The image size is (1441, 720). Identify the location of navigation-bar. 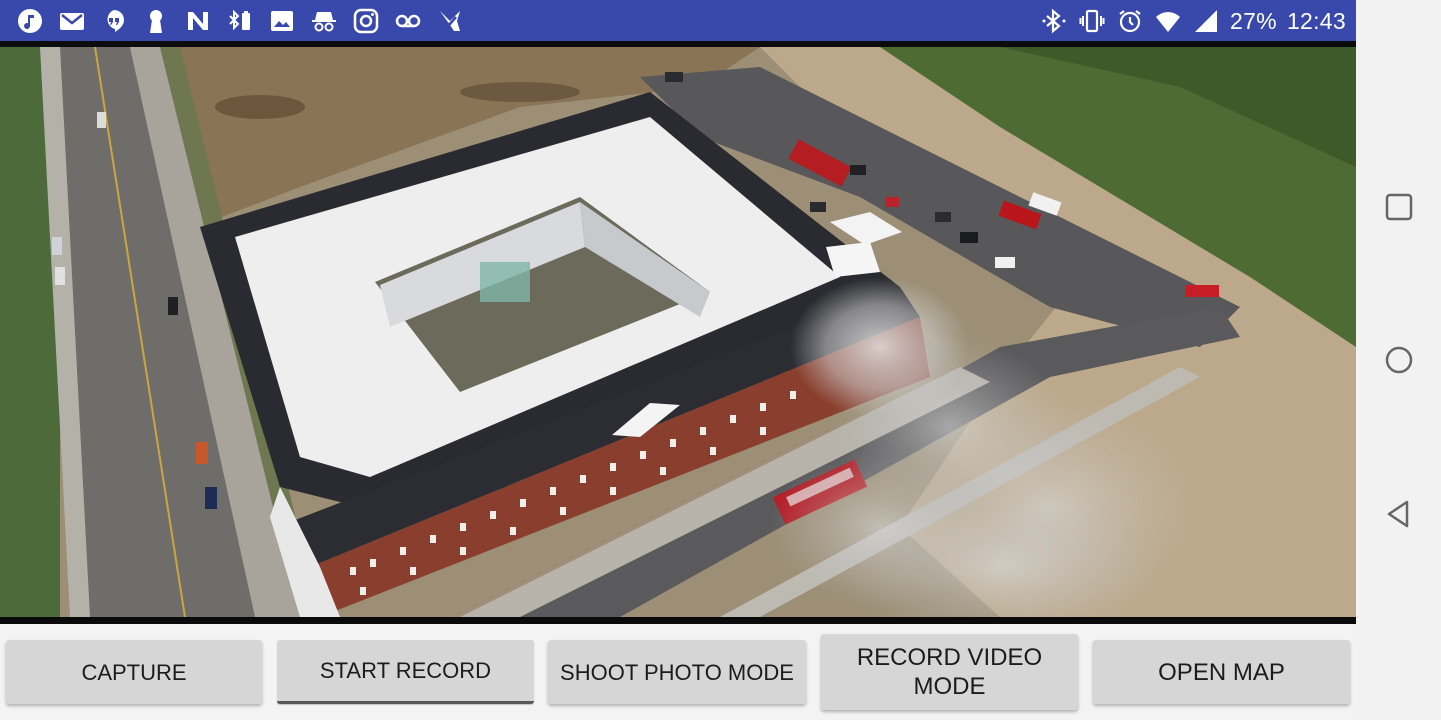
(1398, 360).